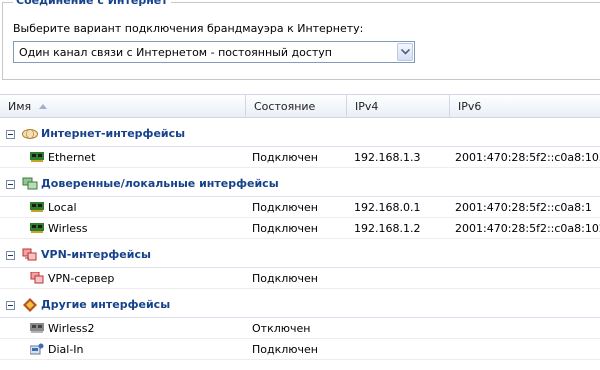 The width and height of the screenshot is (600, 370). What do you see at coordinates (523, 207) in the screenshot?
I see `interface-ipv6: 2001:470:28:5f2::c0a8:1` at bounding box center [523, 207].